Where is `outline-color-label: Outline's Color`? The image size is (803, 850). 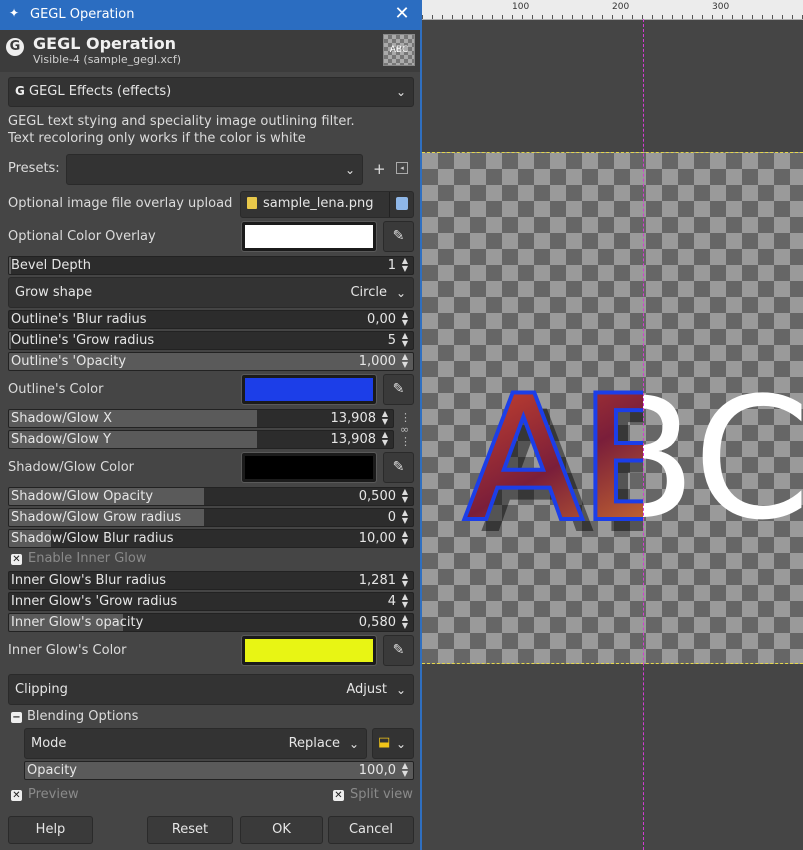 outline-color-label: Outline's Color is located at coordinates (56, 389).